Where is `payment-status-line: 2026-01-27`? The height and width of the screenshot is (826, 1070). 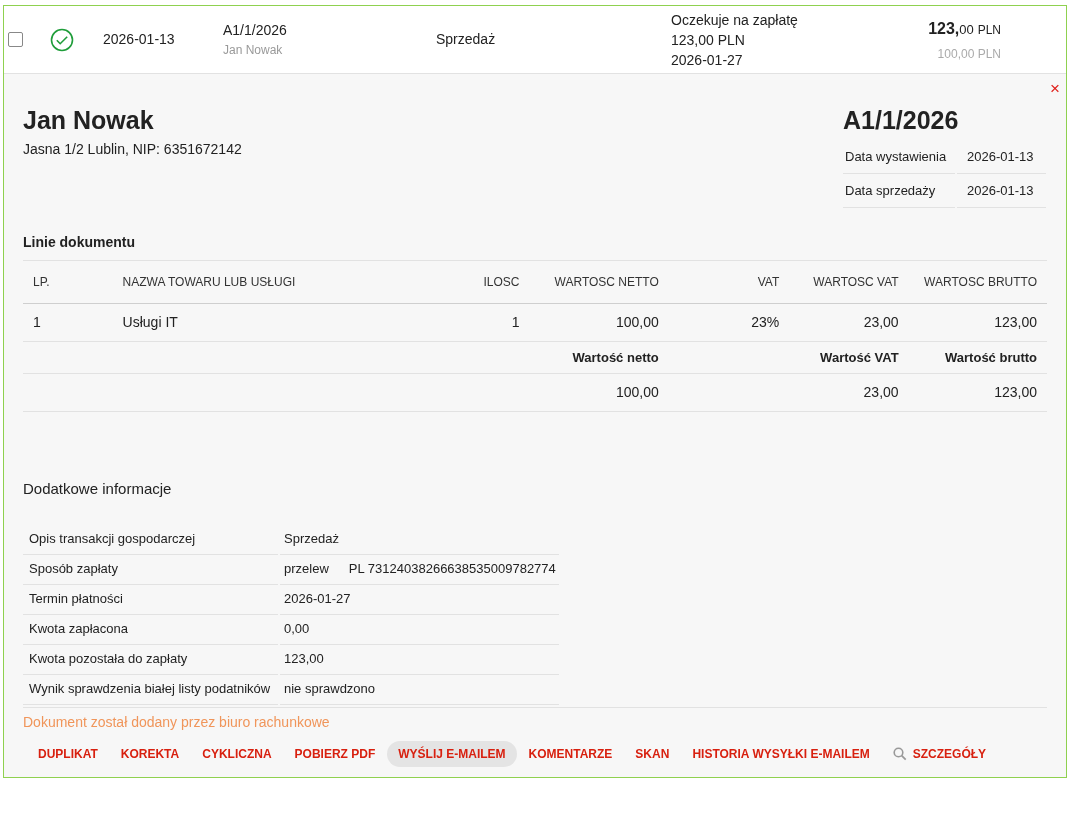
payment-status-line: 2026-01-27 is located at coordinates (707, 60).